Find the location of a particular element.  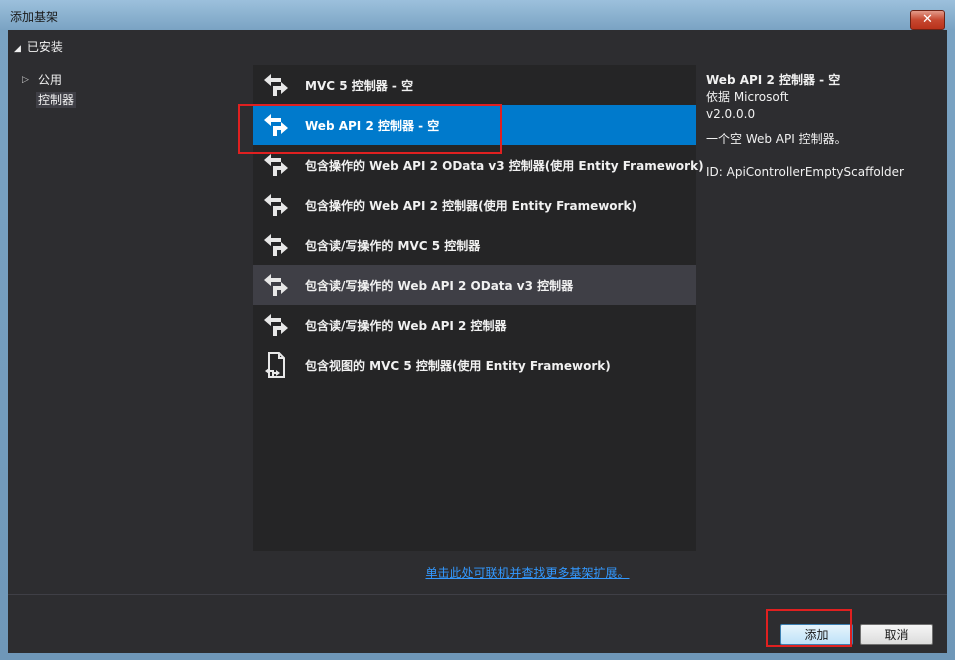

title-bar: 添加基架 ✕ is located at coordinates (477, 15).